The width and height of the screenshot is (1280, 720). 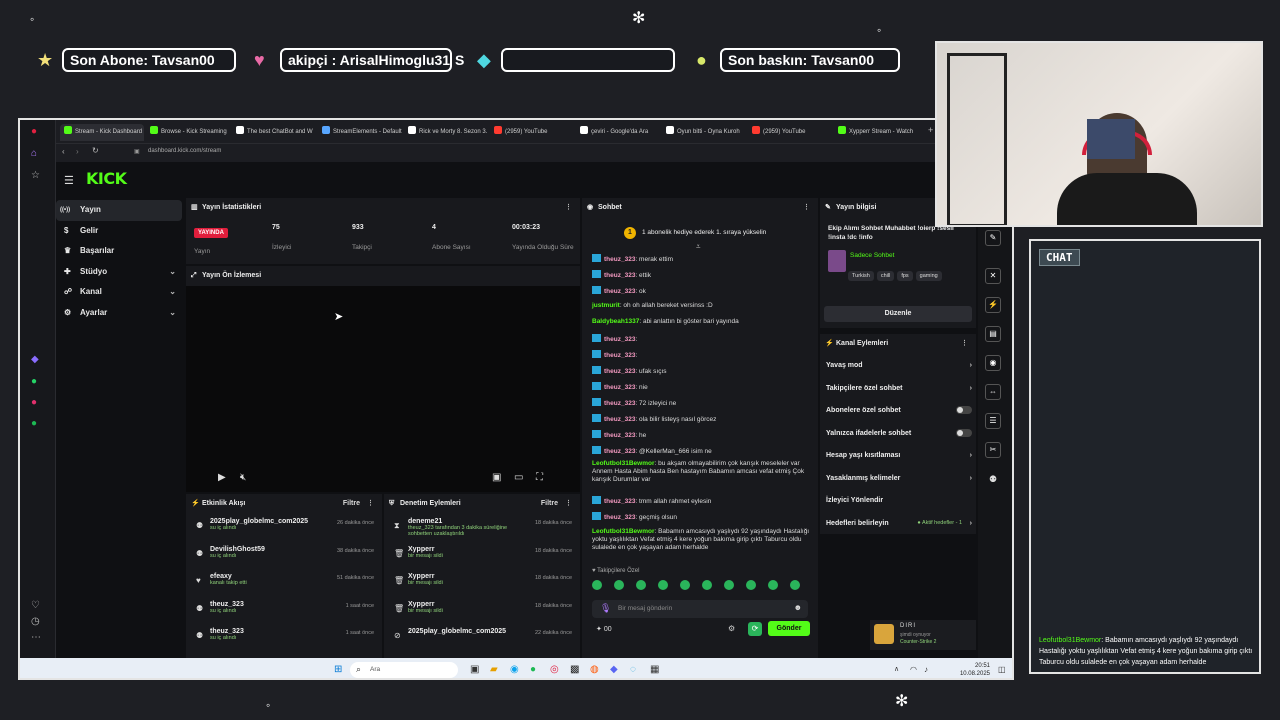 I want to click on menu-icon: ☰, so click(x=69, y=180).